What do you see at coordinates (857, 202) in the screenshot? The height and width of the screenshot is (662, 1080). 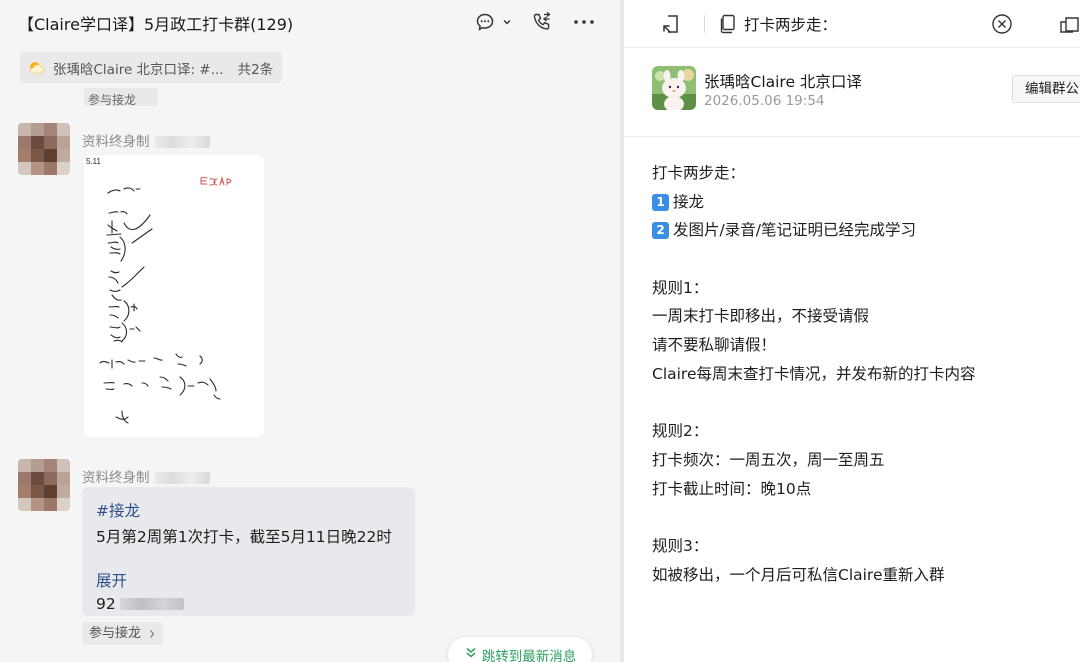 I see `announcement-line: 1 接龙` at bounding box center [857, 202].